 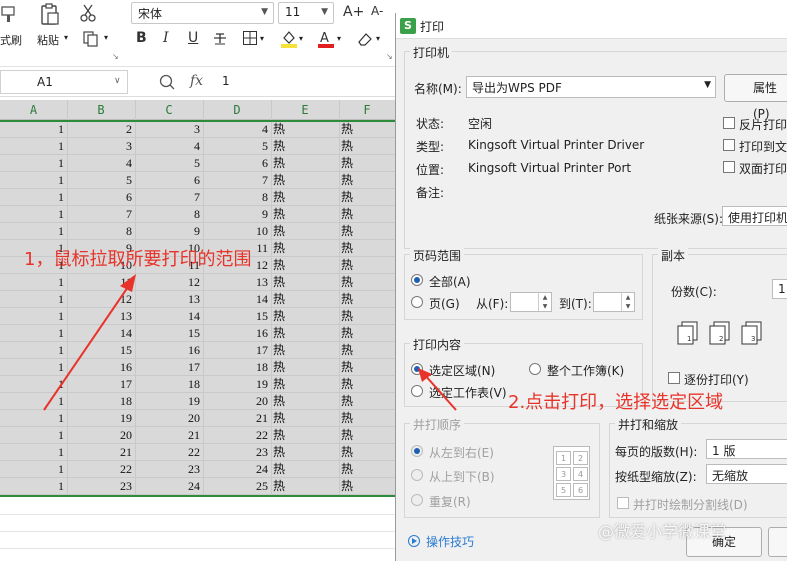 What do you see at coordinates (417, 500) in the screenshot?
I see `repeat-radio` at bounding box center [417, 500].